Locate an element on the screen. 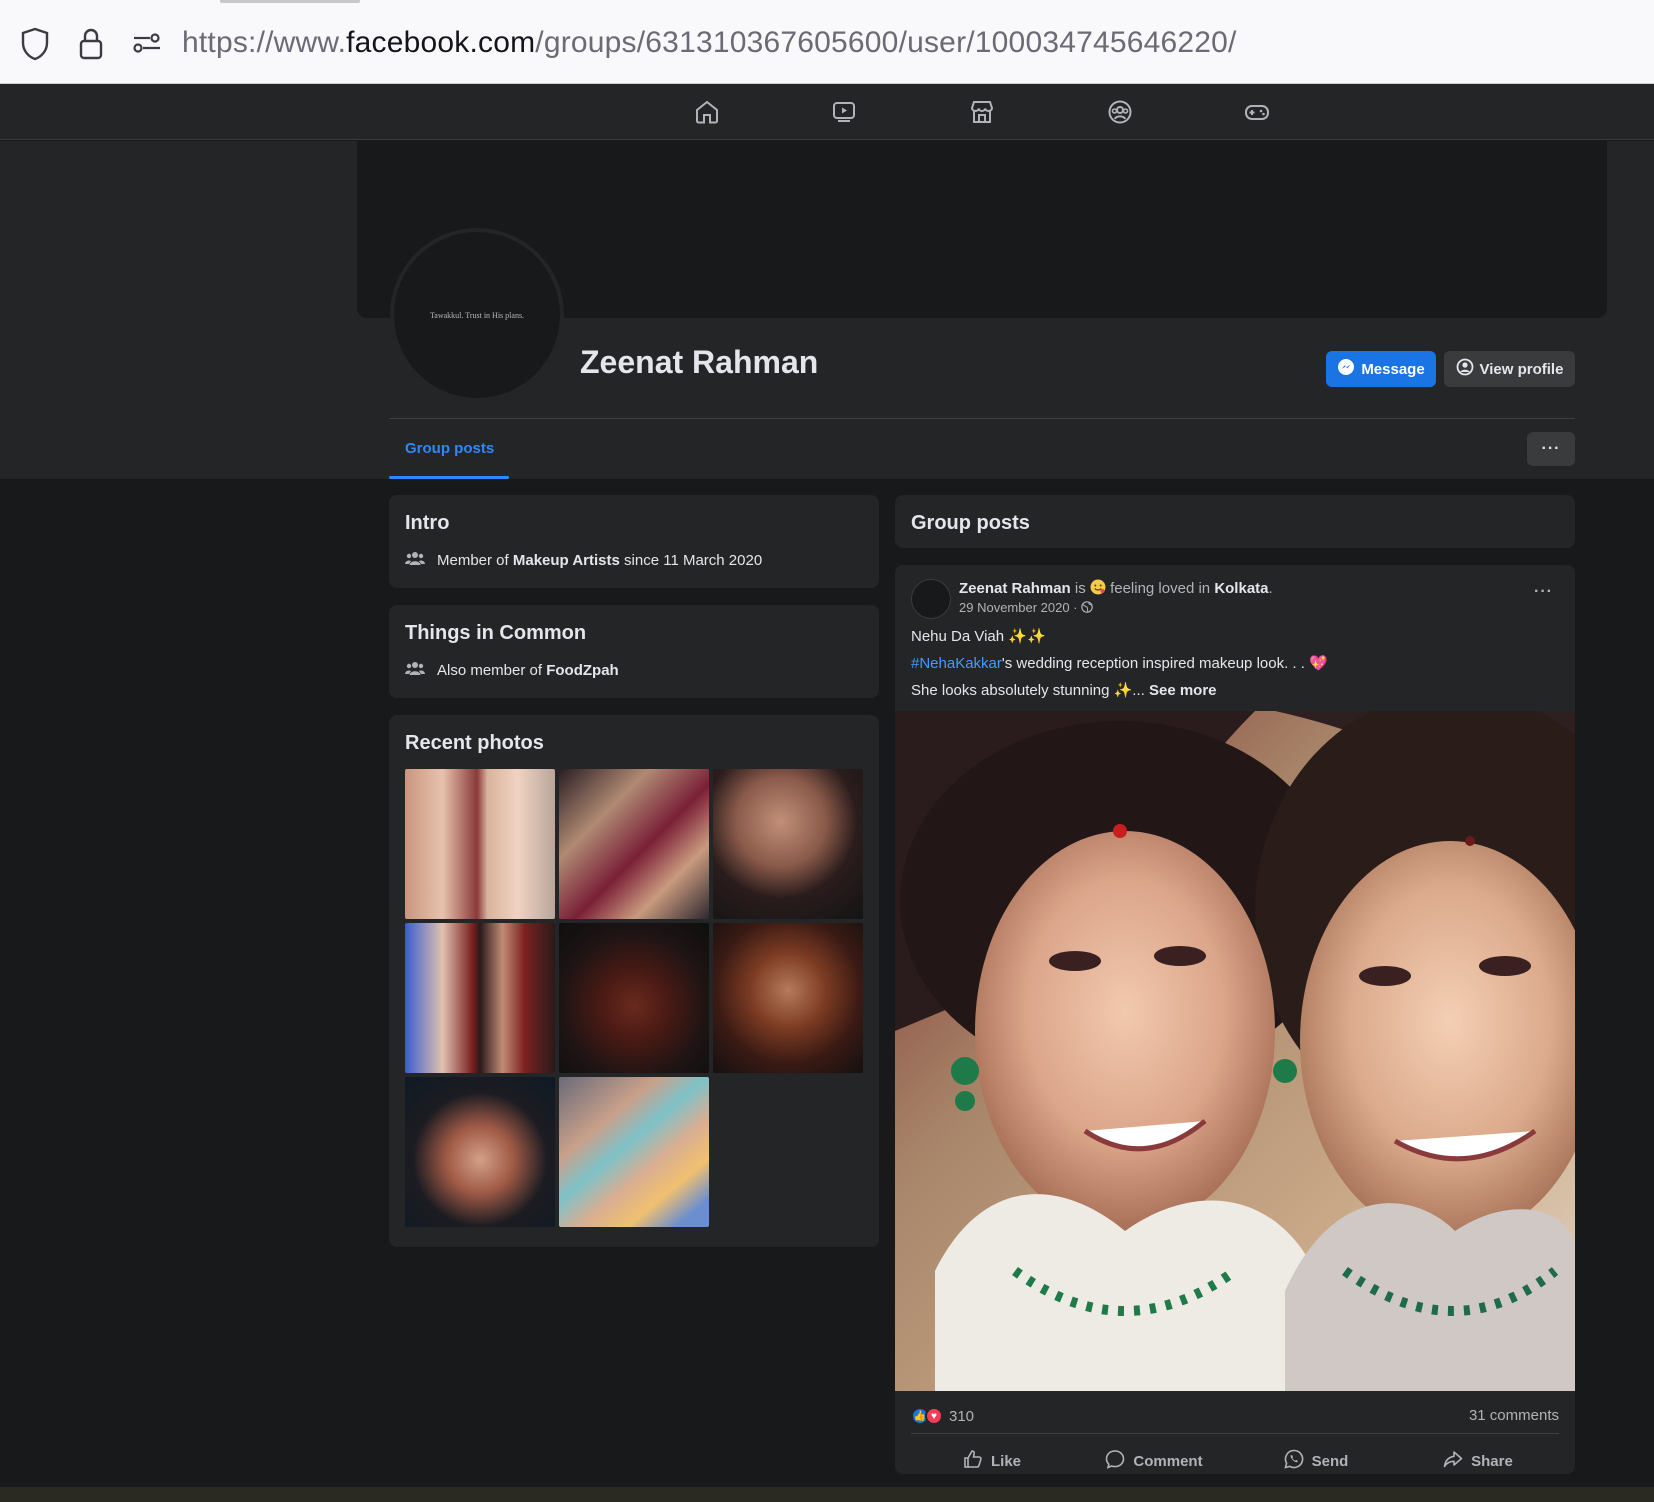 The width and height of the screenshot is (1654, 1502). marketplace-icon is located at coordinates (982, 112).